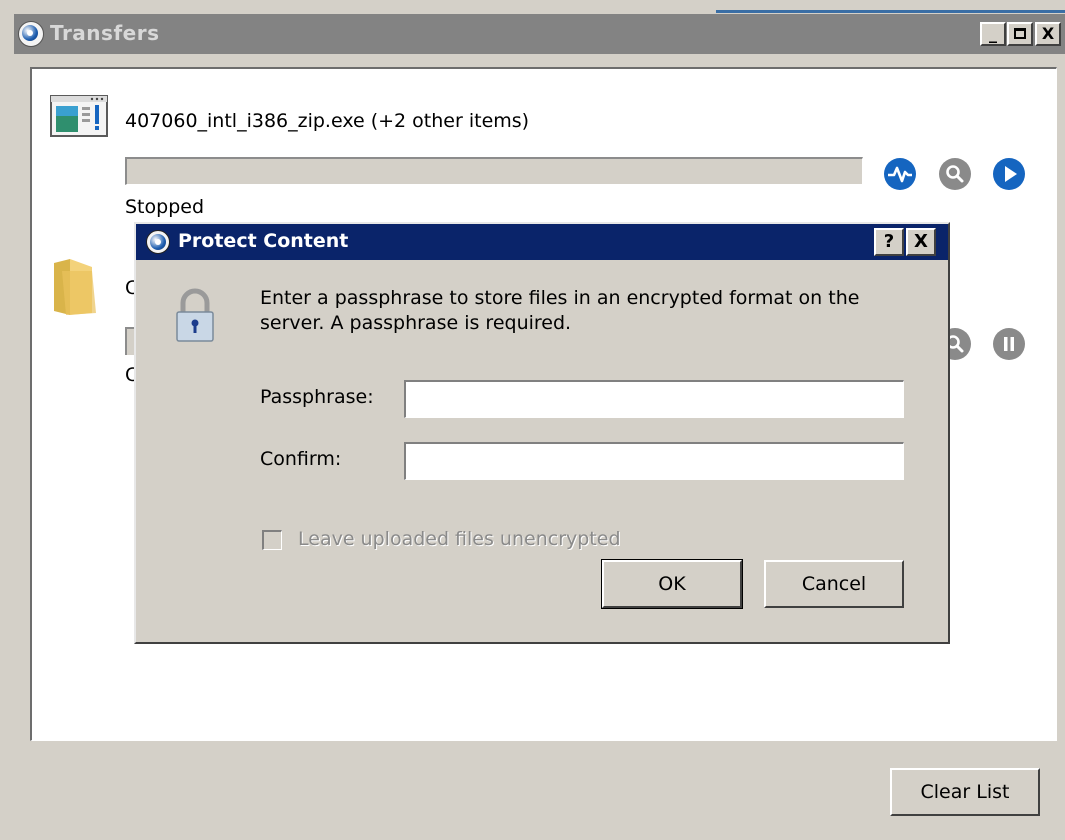  Describe the element at coordinates (654, 461) in the screenshot. I see `confirm-input` at that location.